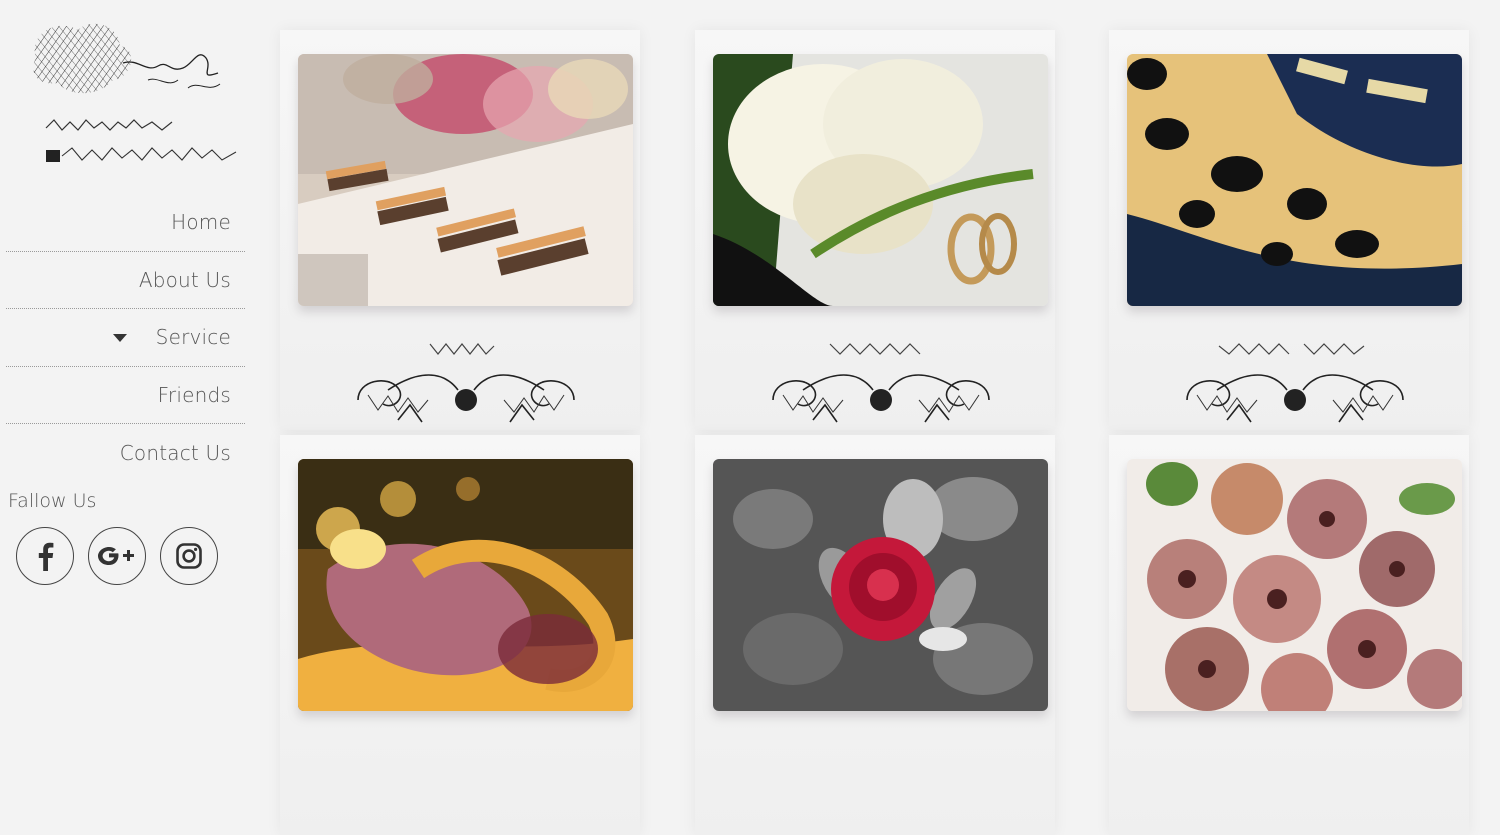 This screenshot has width=1500, height=835. I want to click on instagram-link, so click(189, 556).